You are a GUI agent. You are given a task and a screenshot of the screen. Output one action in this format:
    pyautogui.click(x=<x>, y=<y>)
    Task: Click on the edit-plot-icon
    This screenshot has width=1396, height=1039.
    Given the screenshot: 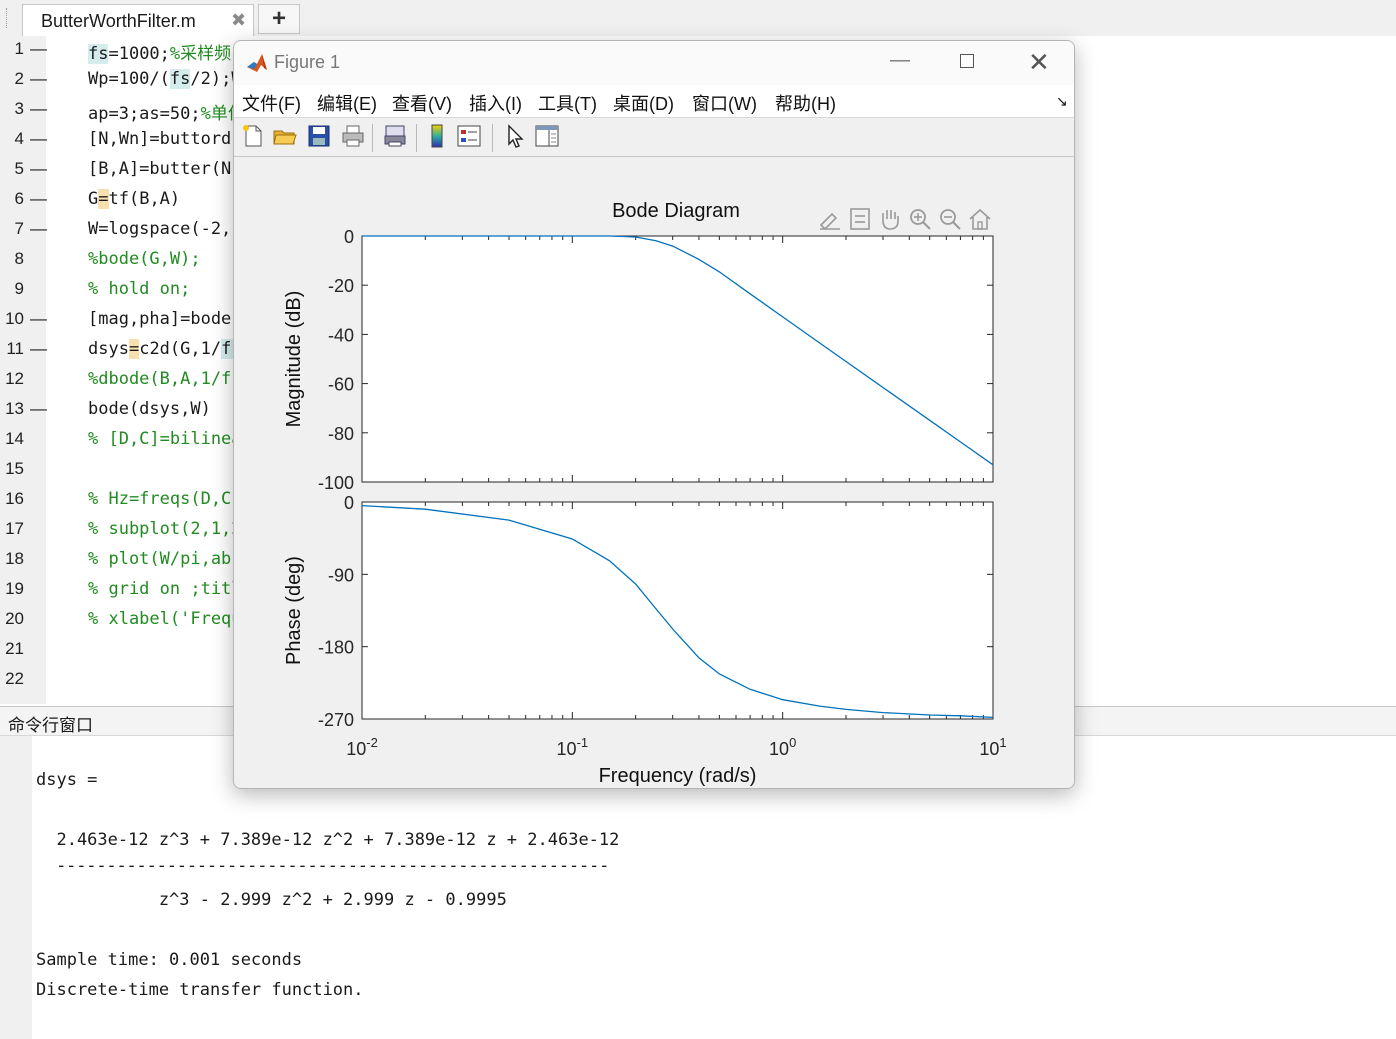 What is the action you would take?
    pyautogui.click(x=515, y=136)
    